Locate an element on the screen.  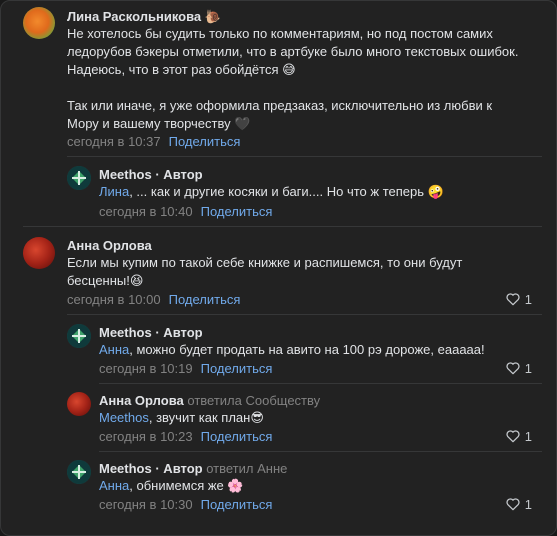
mention-link: Лина is located at coordinates (114, 191).